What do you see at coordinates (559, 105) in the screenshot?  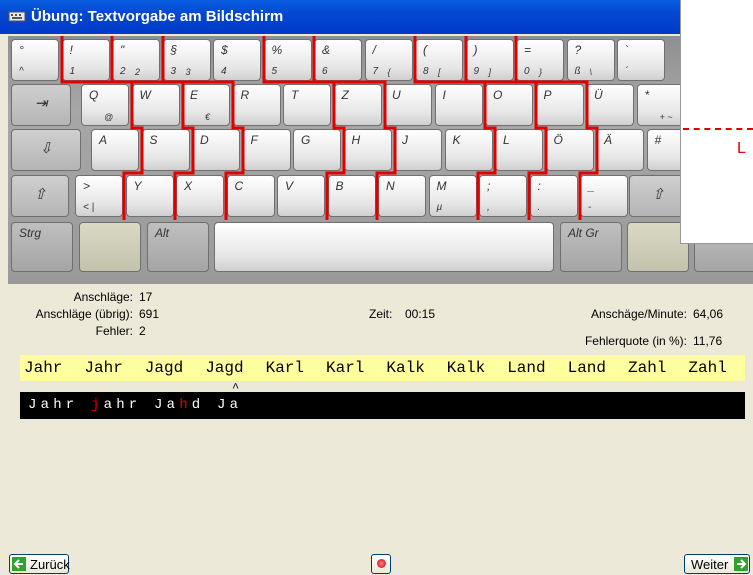 I see `key: P` at bounding box center [559, 105].